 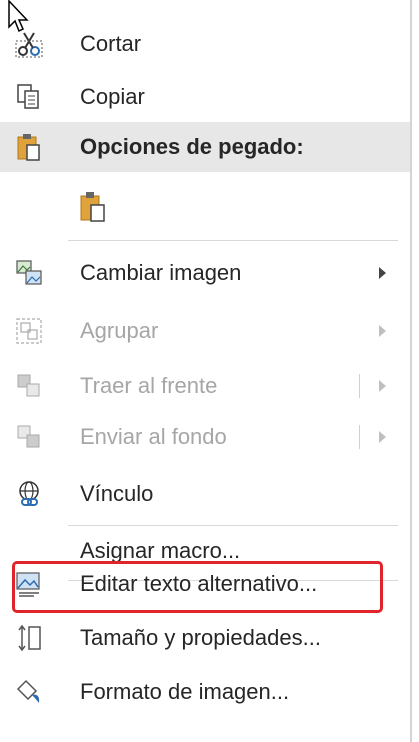 What do you see at coordinates (233, 240) in the screenshot?
I see `menu-divider` at bounding box center [233, 240].